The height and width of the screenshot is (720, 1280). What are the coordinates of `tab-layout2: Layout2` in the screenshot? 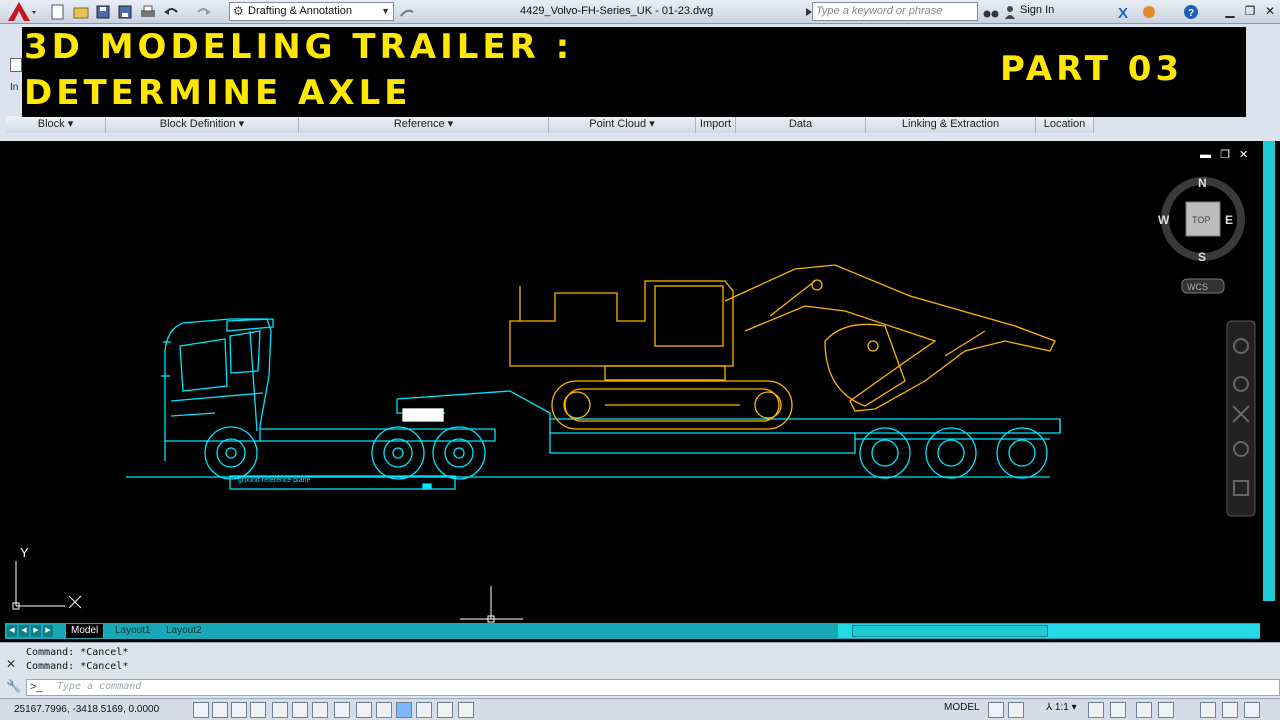 It's located at (184, 631).